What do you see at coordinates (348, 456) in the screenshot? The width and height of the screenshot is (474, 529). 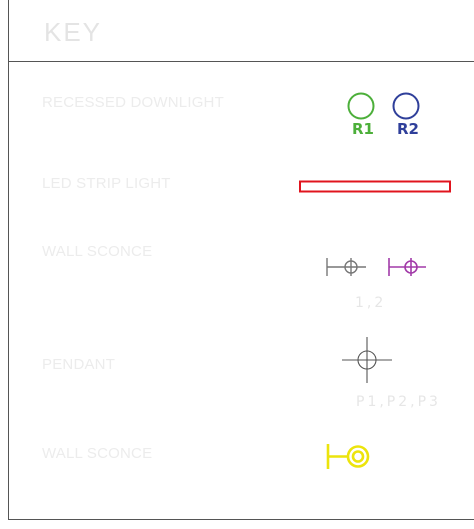 I see `wall-sconce-yellow-icon` at bounding box center [348, 456].